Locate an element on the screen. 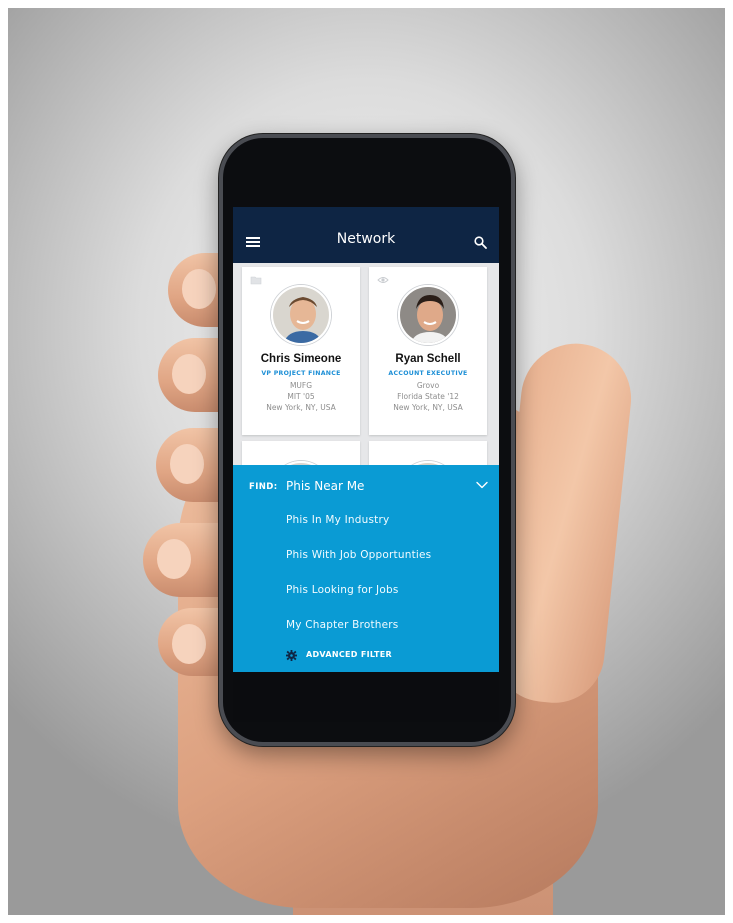 Image resolution: width=733 pixels, height=923 pixels. find-label: FIND: is located at coordinates (263, 487).